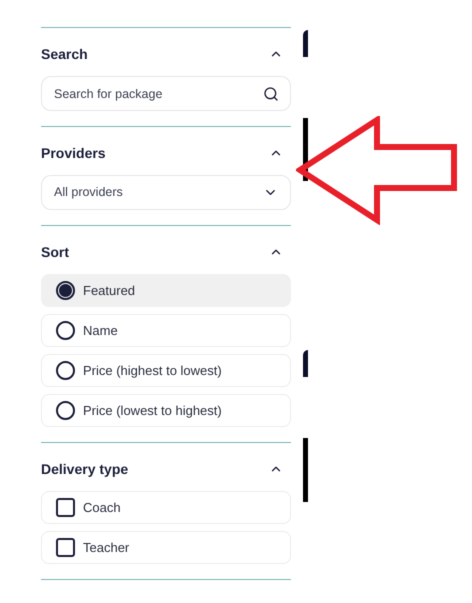 Image resolution: width=472 pixels, height=603 pixels. I want to click on delivery-option: Coach, so click(166, 507).